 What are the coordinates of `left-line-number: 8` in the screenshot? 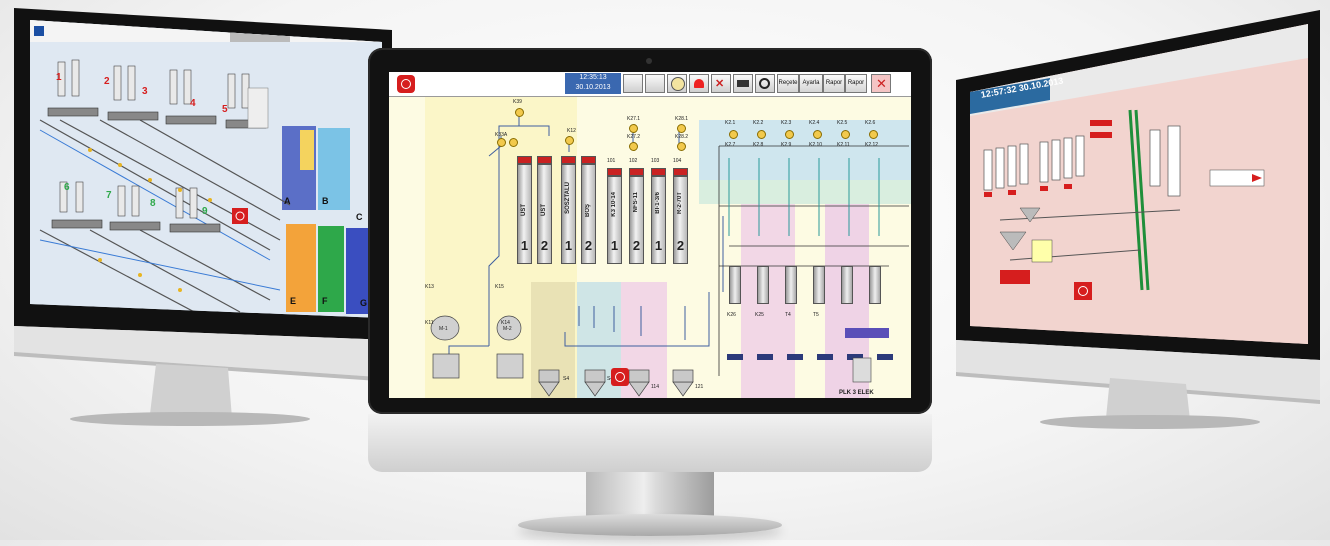 It's located at (153, 203).